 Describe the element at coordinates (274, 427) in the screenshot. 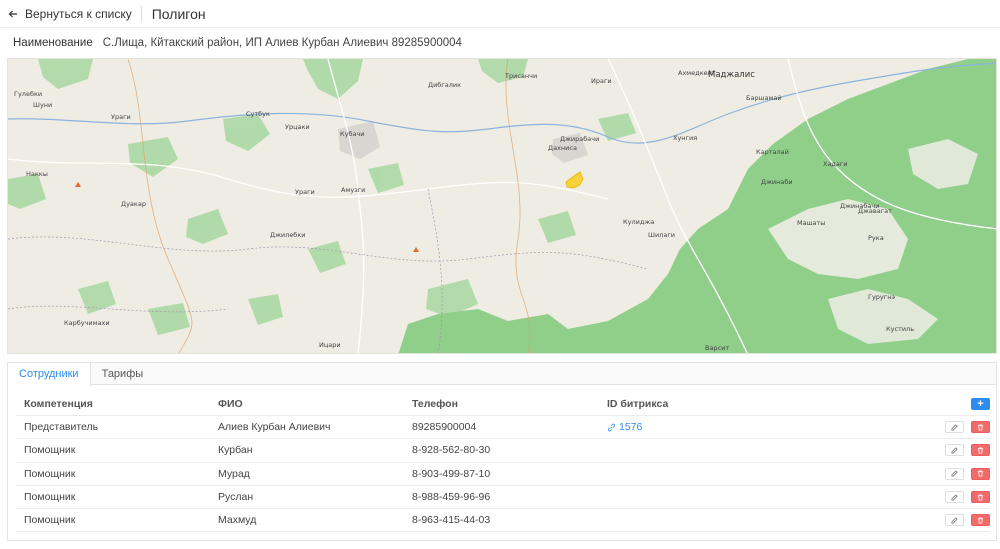

I see `cell-fio: Алиев Курбан Алиевич` at that location.